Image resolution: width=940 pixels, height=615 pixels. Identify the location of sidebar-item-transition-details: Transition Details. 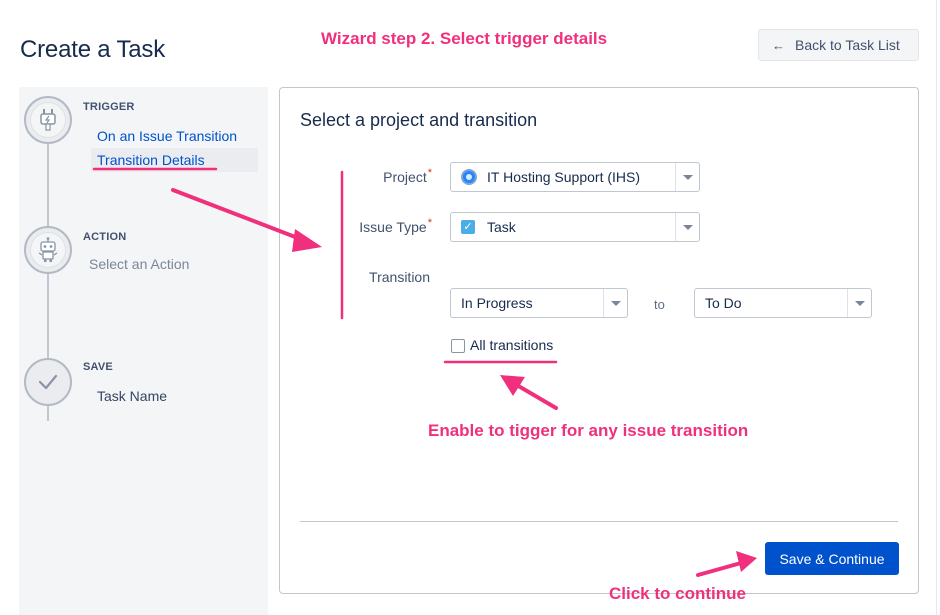
(174, 160).